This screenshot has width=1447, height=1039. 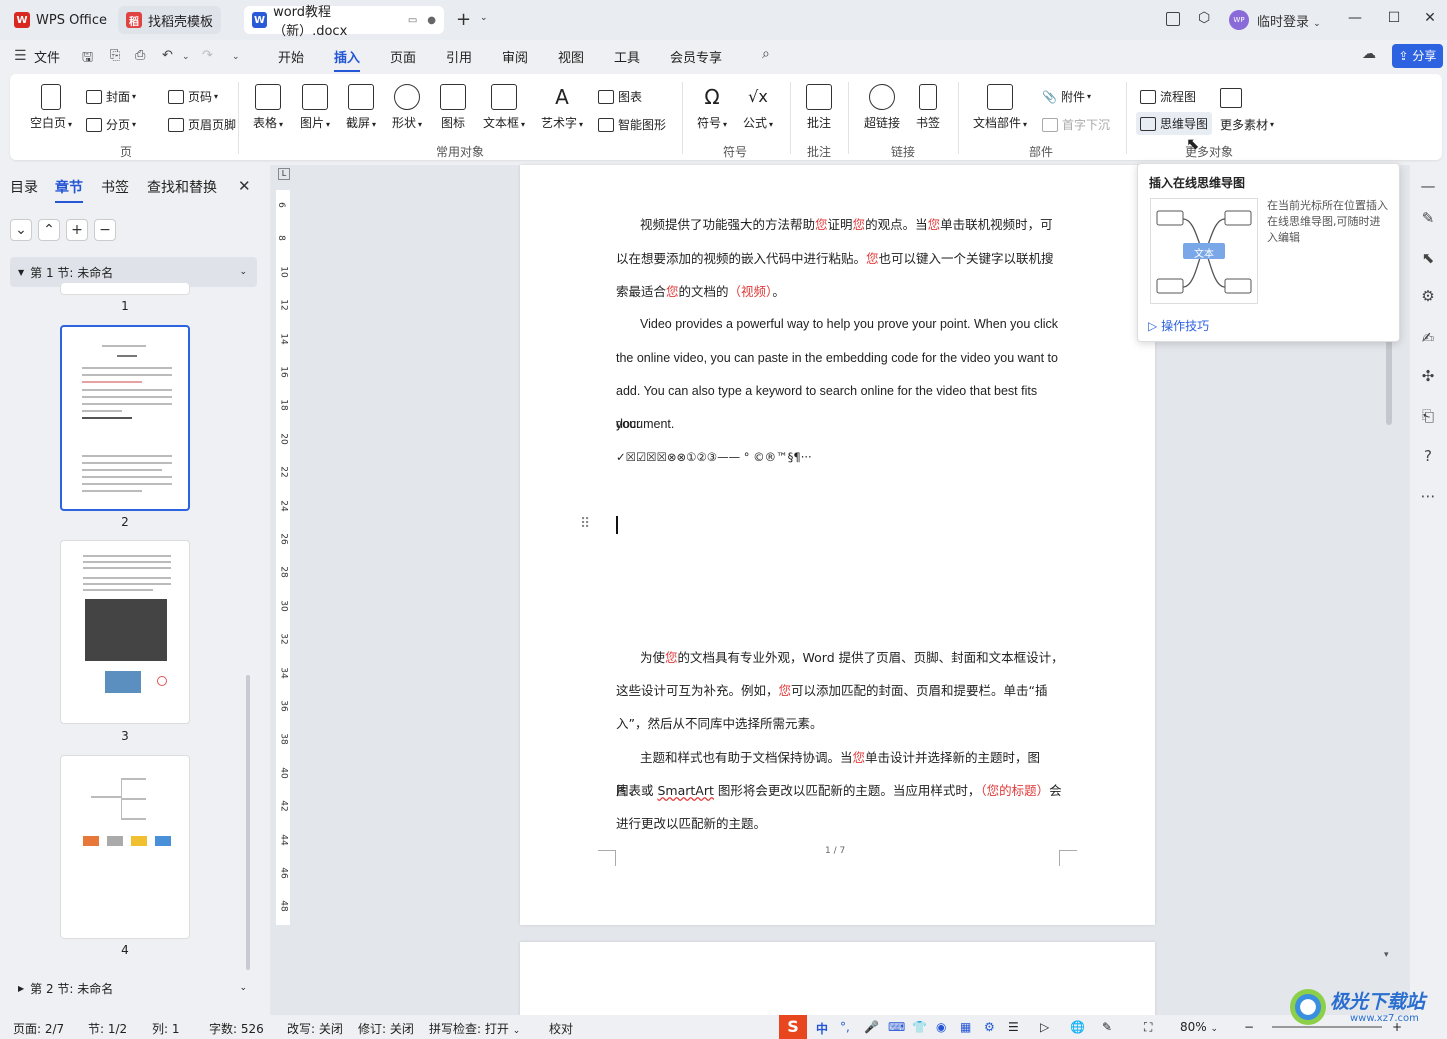 I want to click on document-scrollbar, so click(x=1389, y=382).